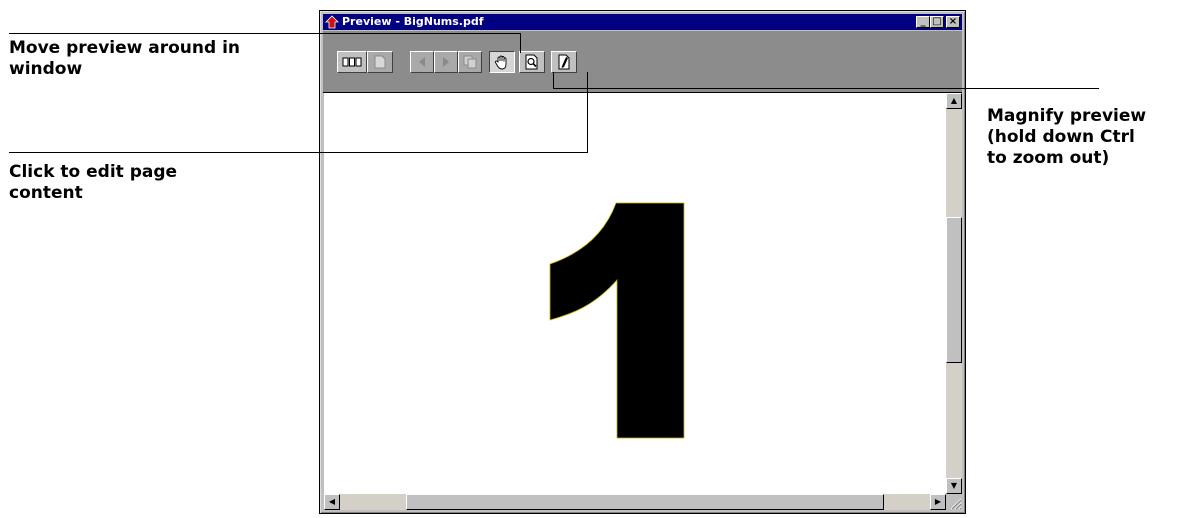  I want to click on resize-grip, so click(954, 502).